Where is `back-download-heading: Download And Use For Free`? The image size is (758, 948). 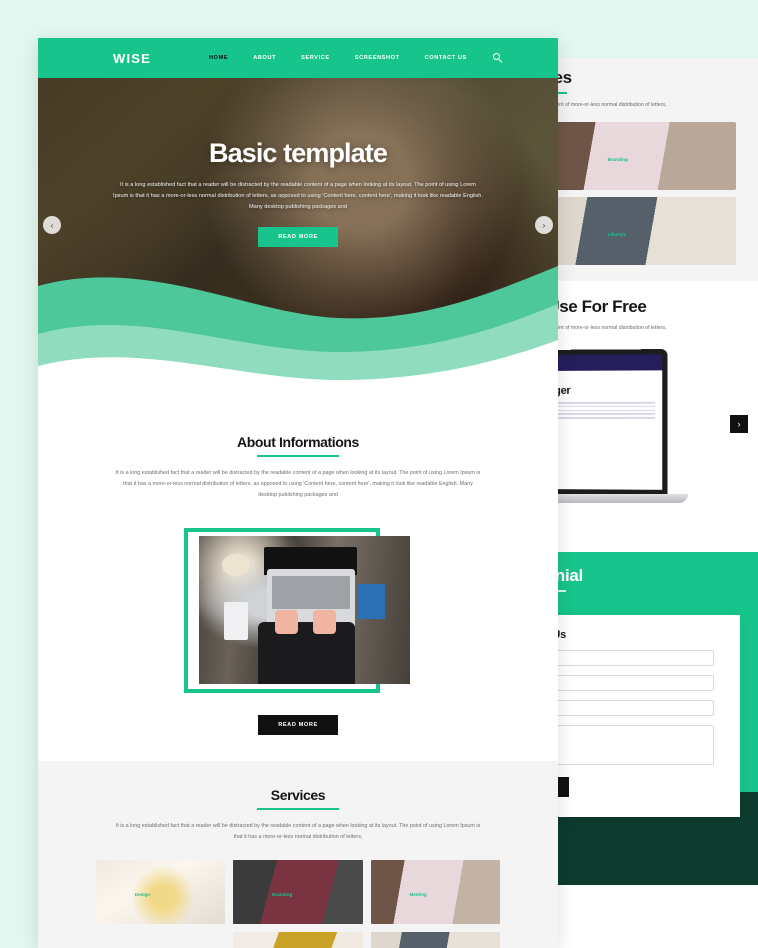
back-download-heading: Download And Use For Free is located at coordinates (597, 306).